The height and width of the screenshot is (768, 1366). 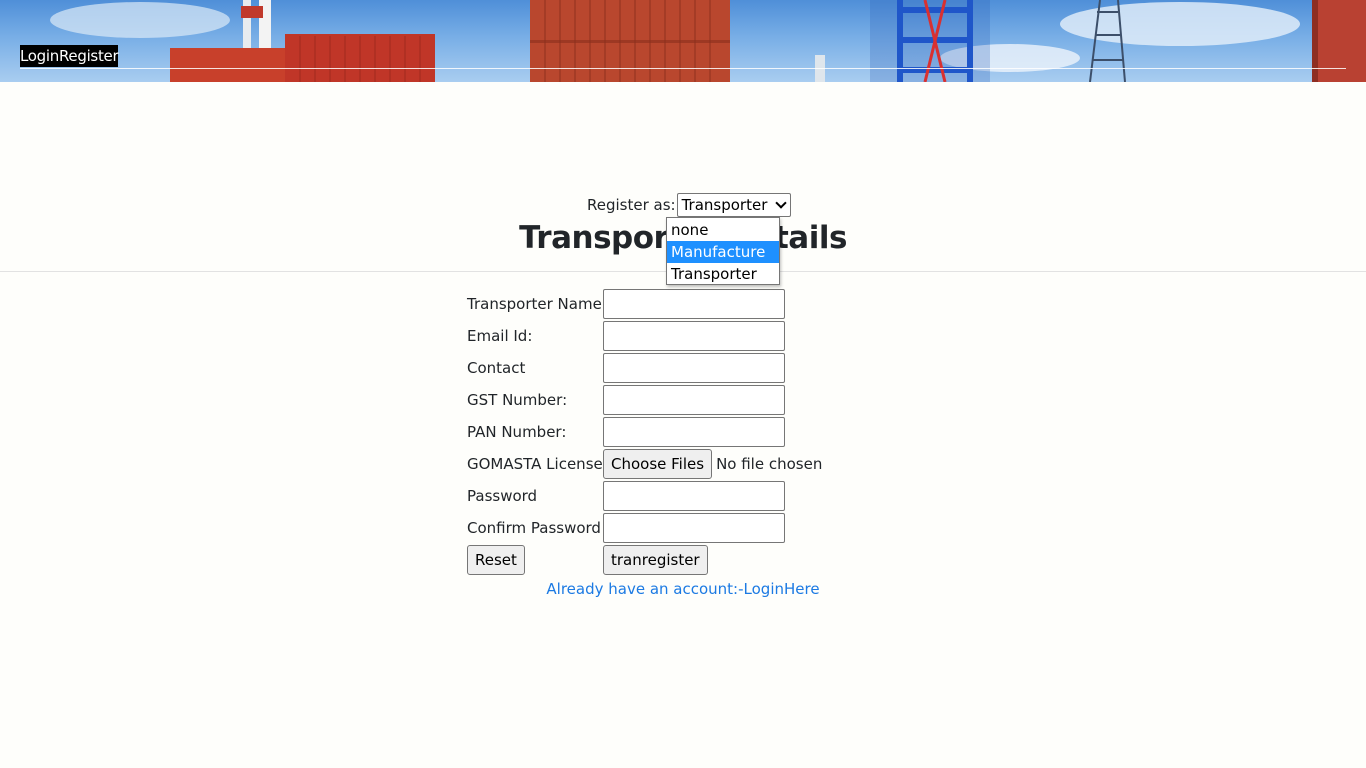 I want to click on password-label: Password, so click(x=502, y=496).